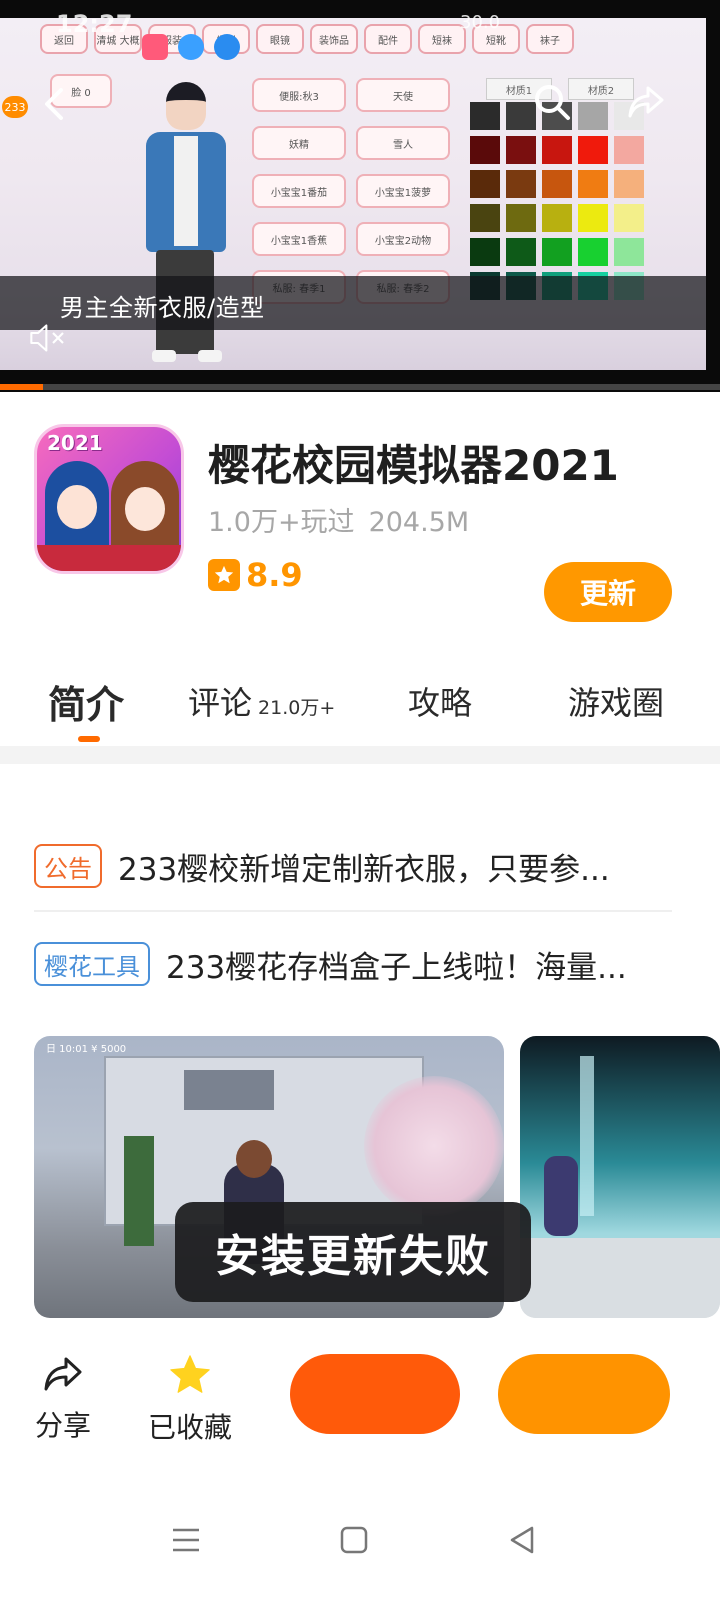  I want to click on home-button, so click(354, 1540).